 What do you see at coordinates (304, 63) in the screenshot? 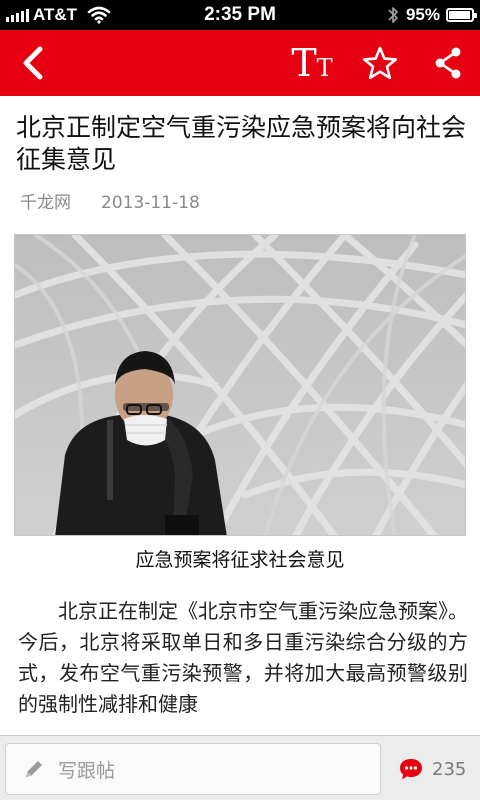
I see `font-size-big-t: T` at bounding box center [304, 63].